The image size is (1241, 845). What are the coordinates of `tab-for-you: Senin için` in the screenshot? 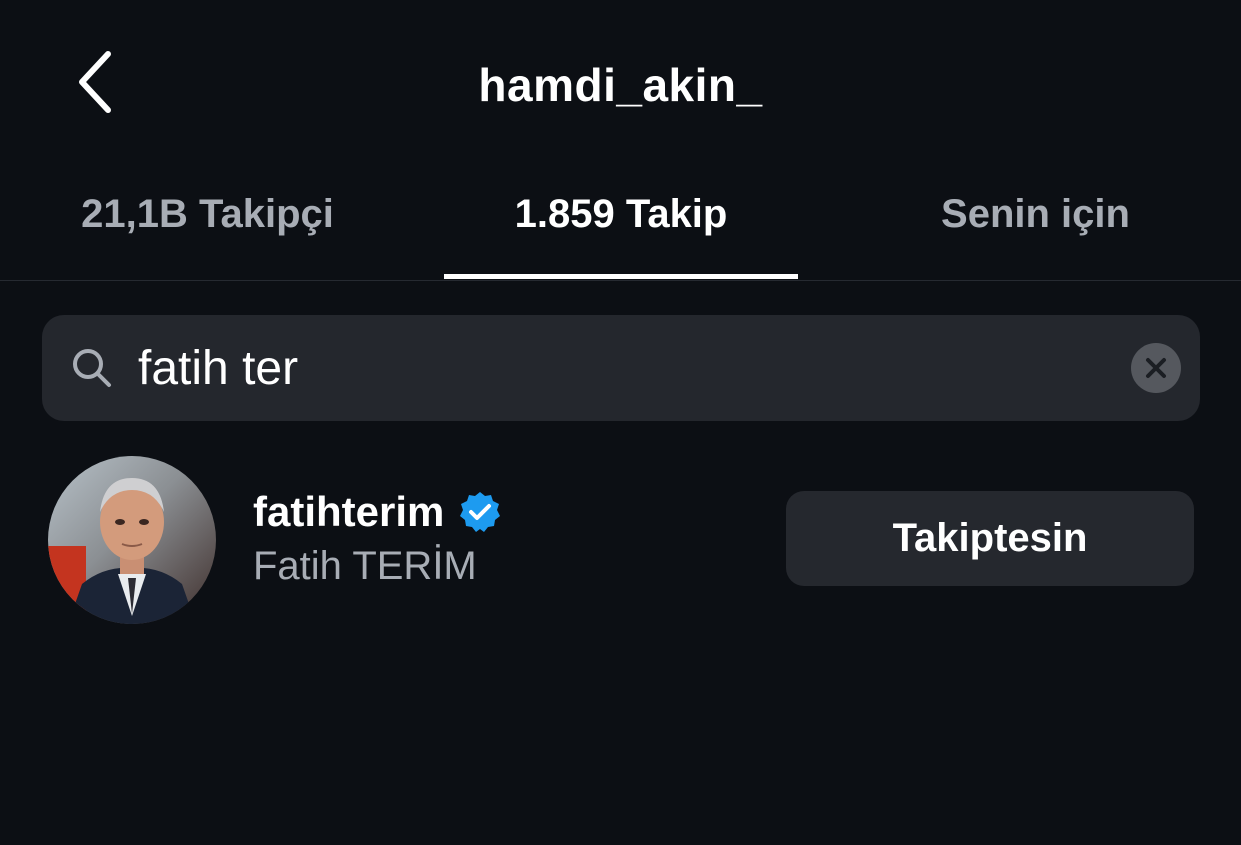 It's located at (1035, 236).